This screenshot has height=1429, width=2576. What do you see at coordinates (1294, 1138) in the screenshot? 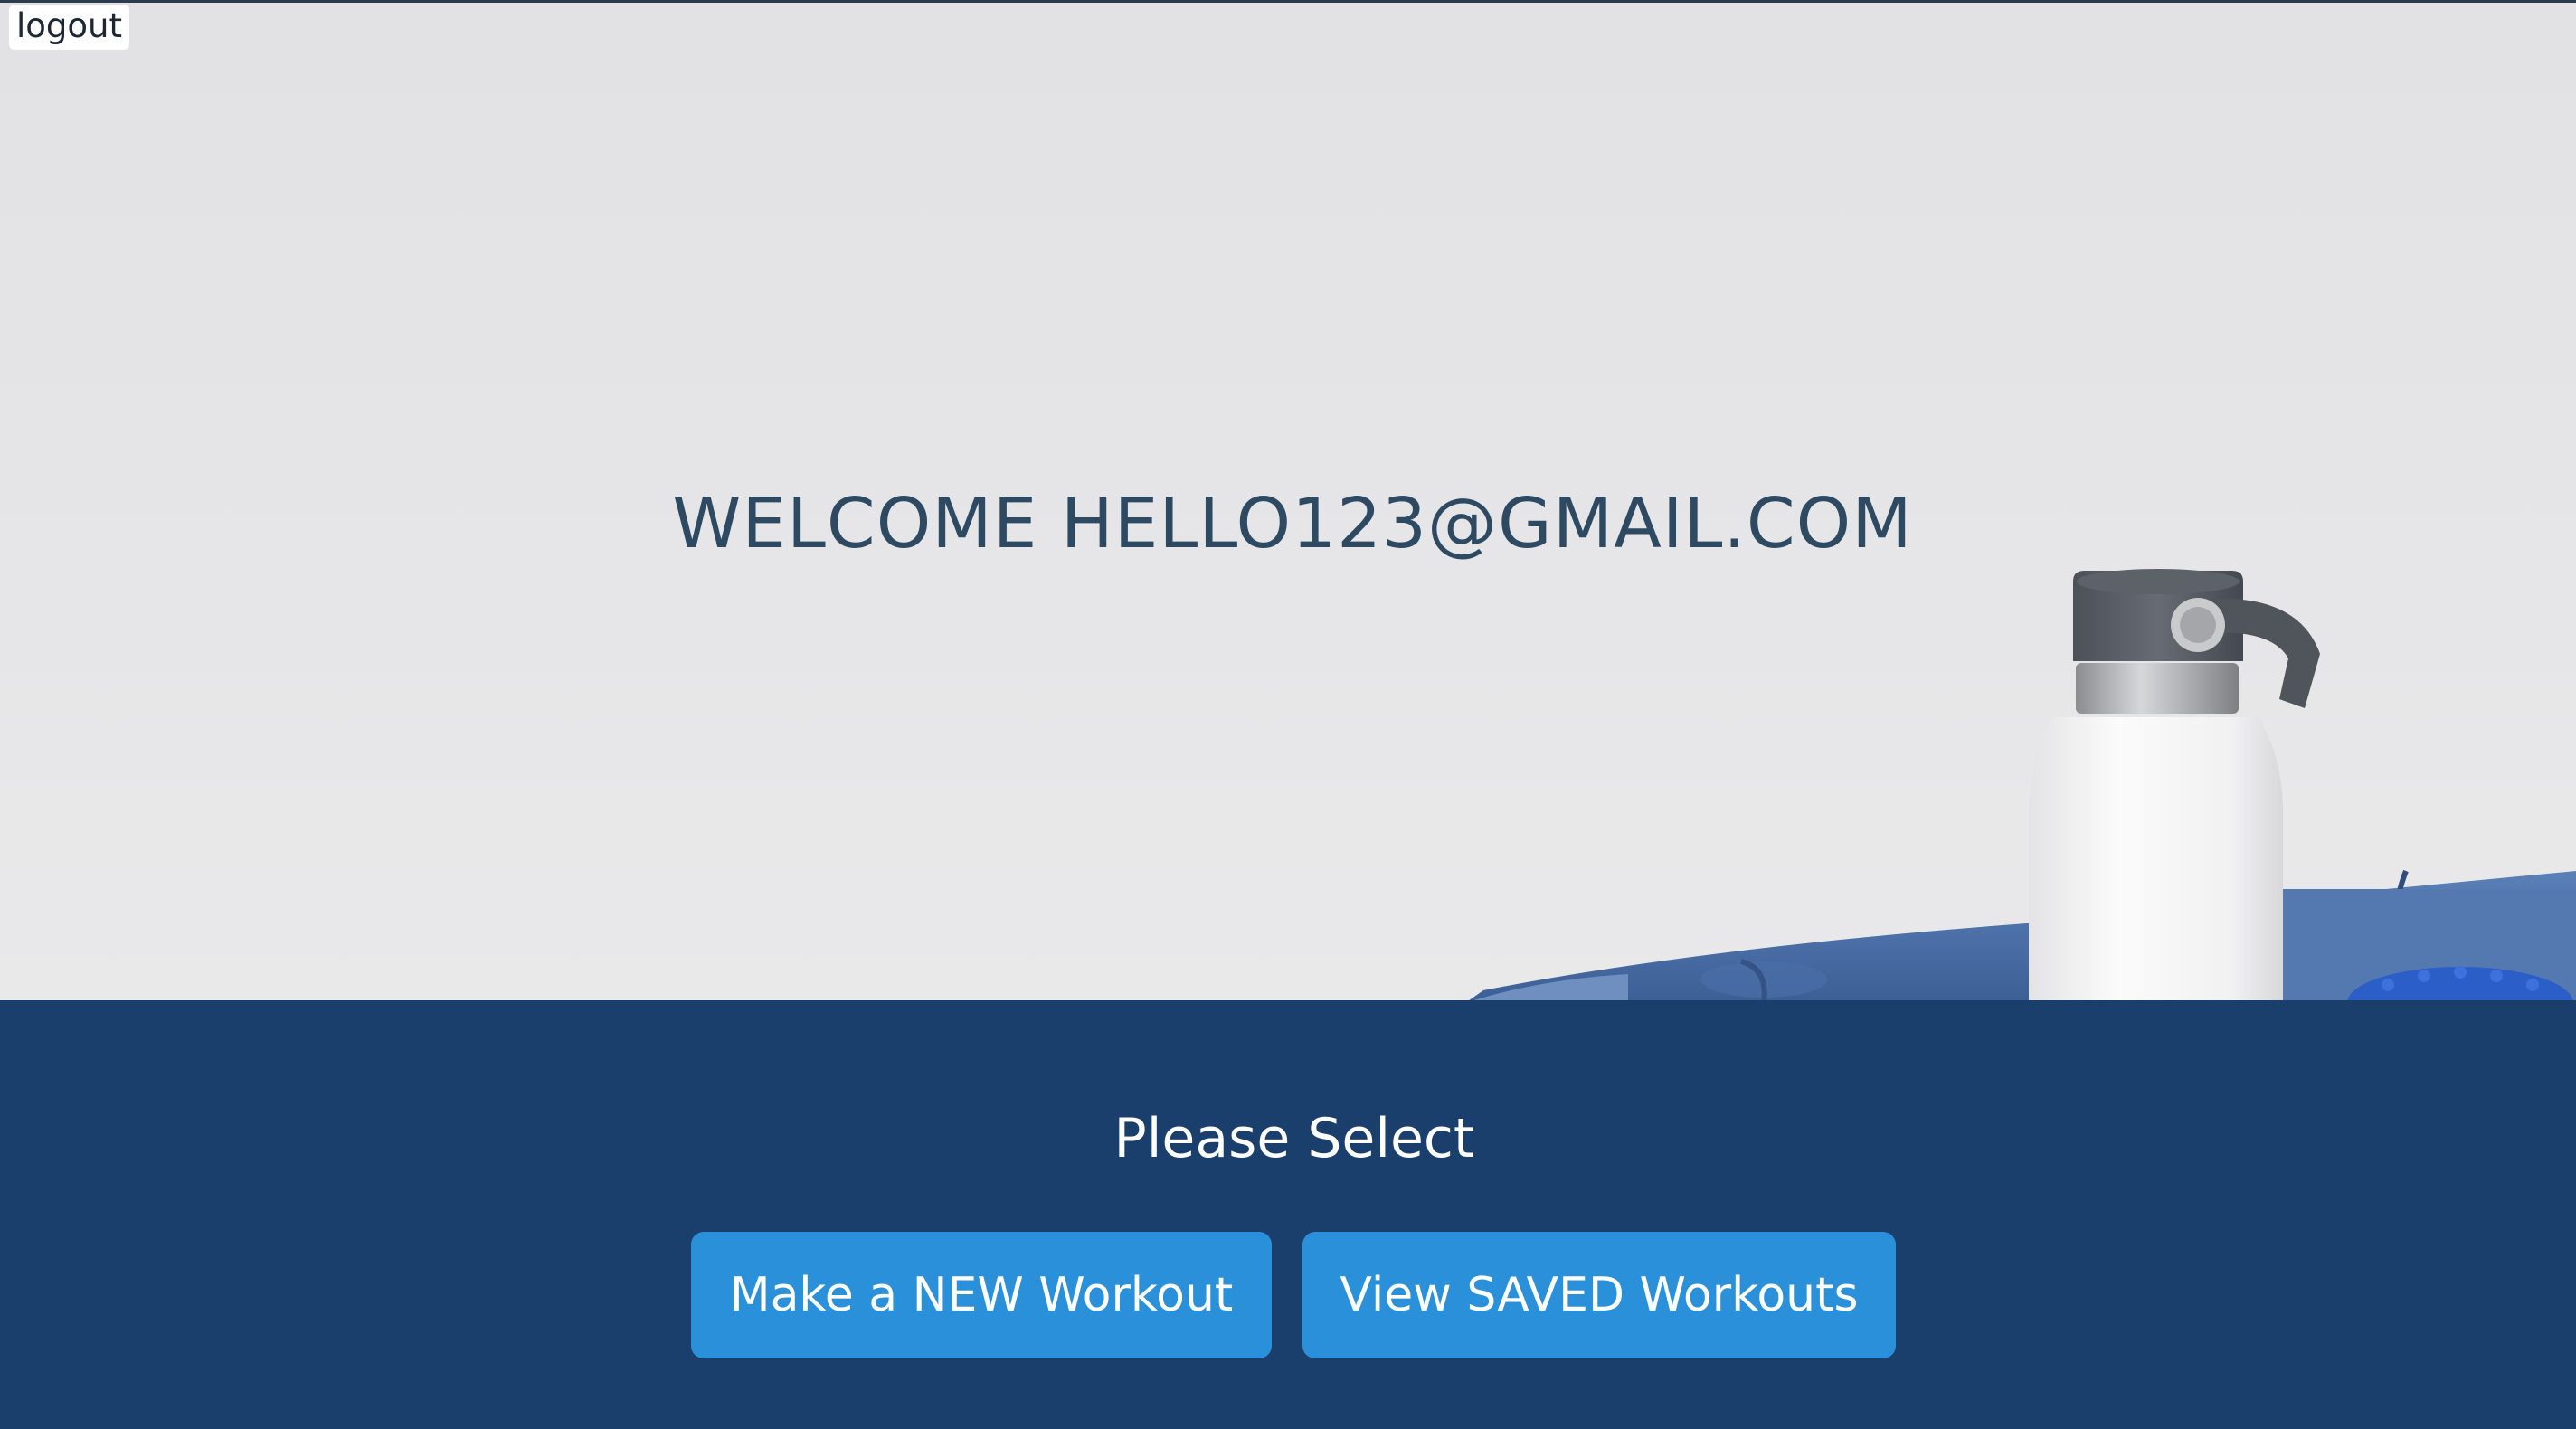
I see `select-title: Please Select` at bounding box center [1294, 1138].